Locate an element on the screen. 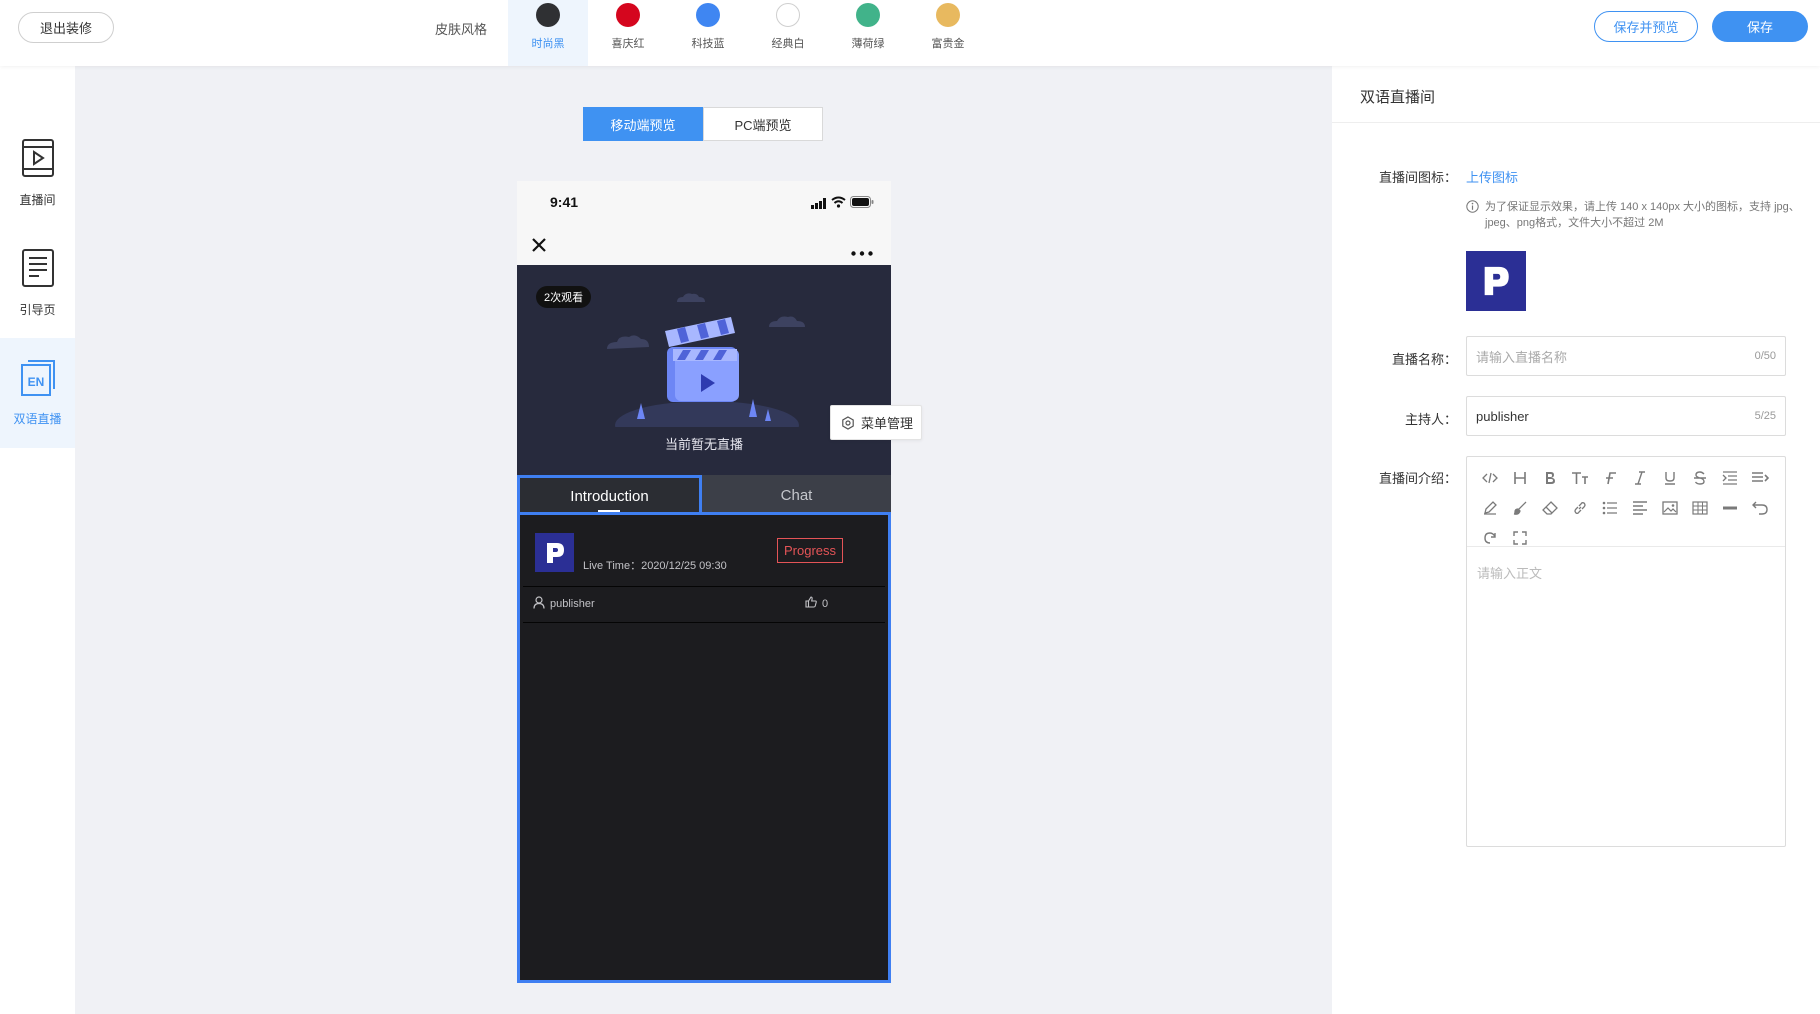  more-icon is located at coordinates (862, 252).